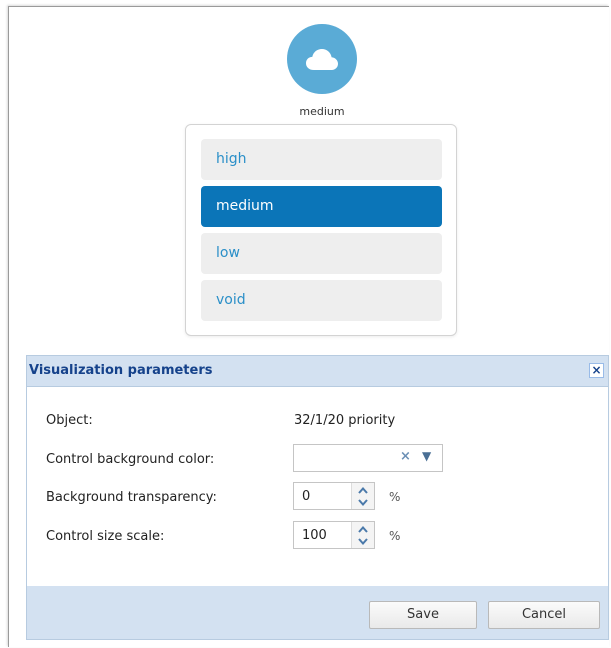 The width and height of the screenshot is (611, 648). I want to click on preview-label: medium, so click(322, 111).